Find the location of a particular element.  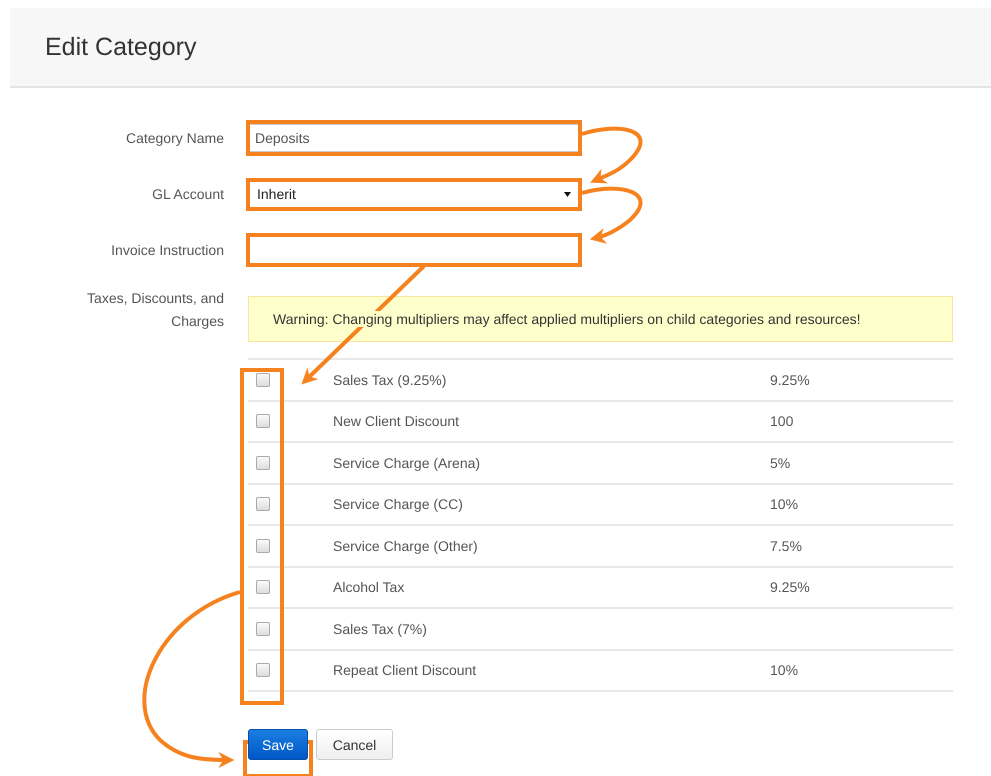

table-cell: Service Charge (CC) is located at coordinates (398, 504).